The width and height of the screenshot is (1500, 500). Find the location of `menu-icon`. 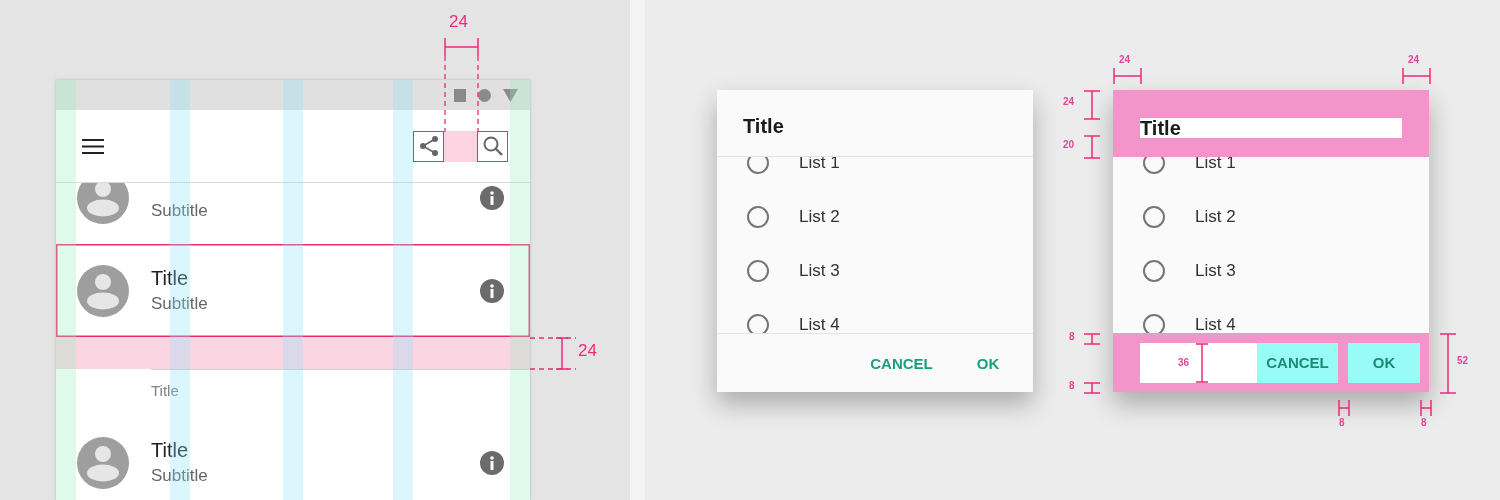

menu-icon is located at coordinates (93, 146).